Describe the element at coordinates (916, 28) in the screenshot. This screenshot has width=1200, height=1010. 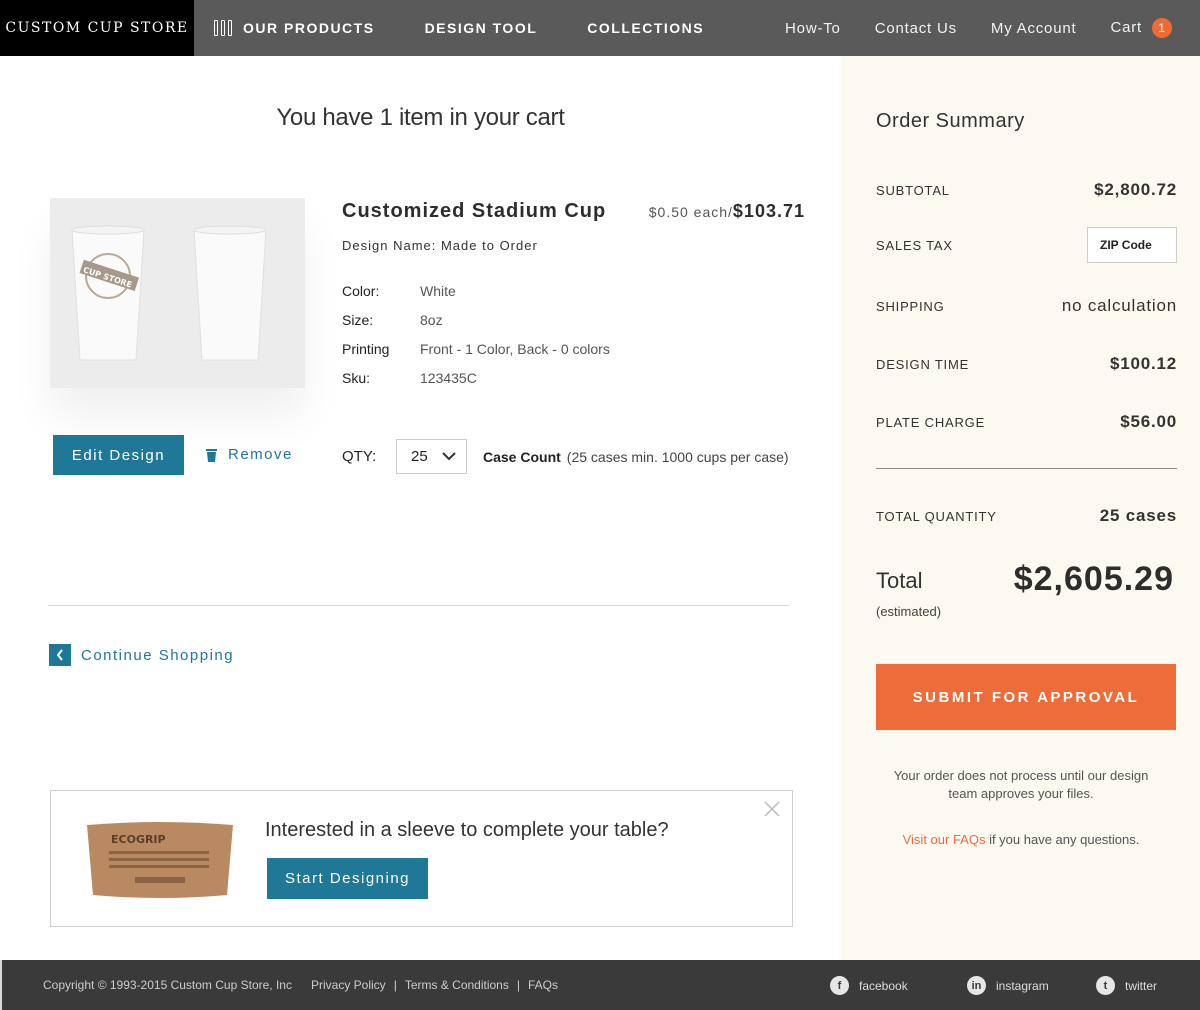
I see `nav-contact-us: Contact Us` at that location.